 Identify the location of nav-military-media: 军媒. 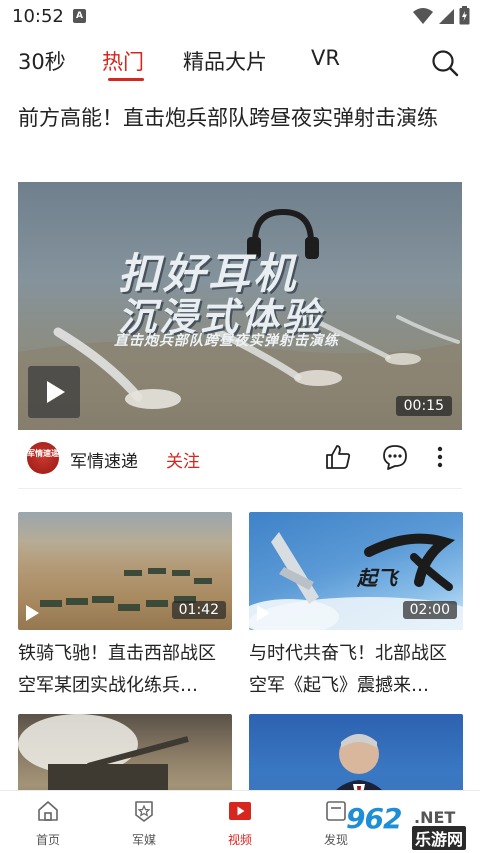
(144, 823).